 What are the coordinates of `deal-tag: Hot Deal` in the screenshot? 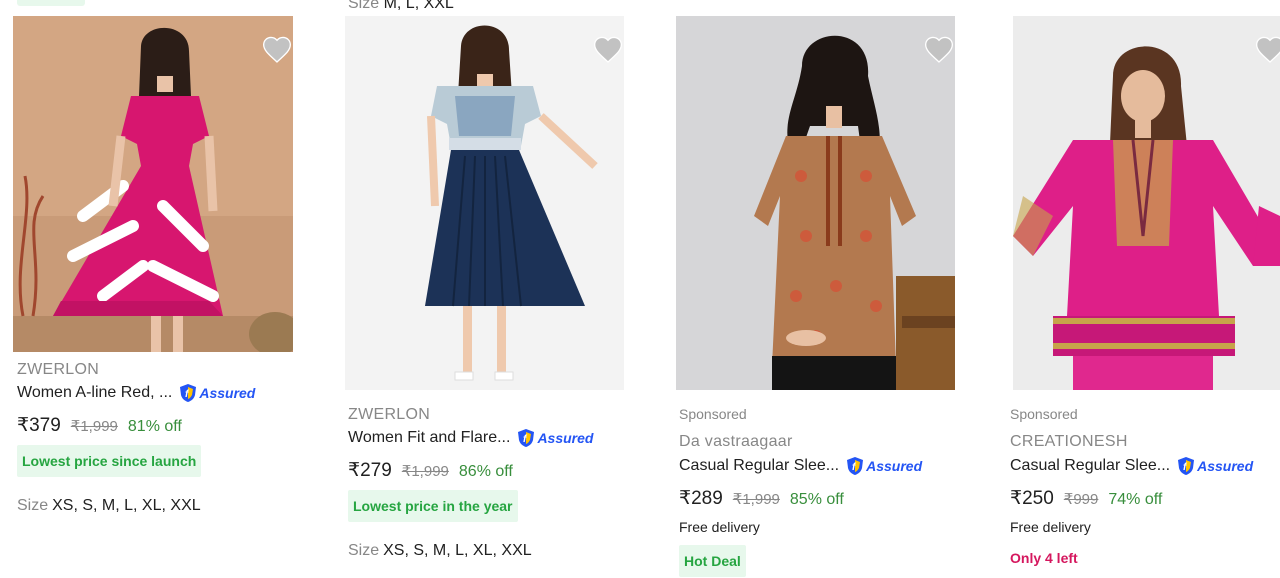 It's located at (712, 561).